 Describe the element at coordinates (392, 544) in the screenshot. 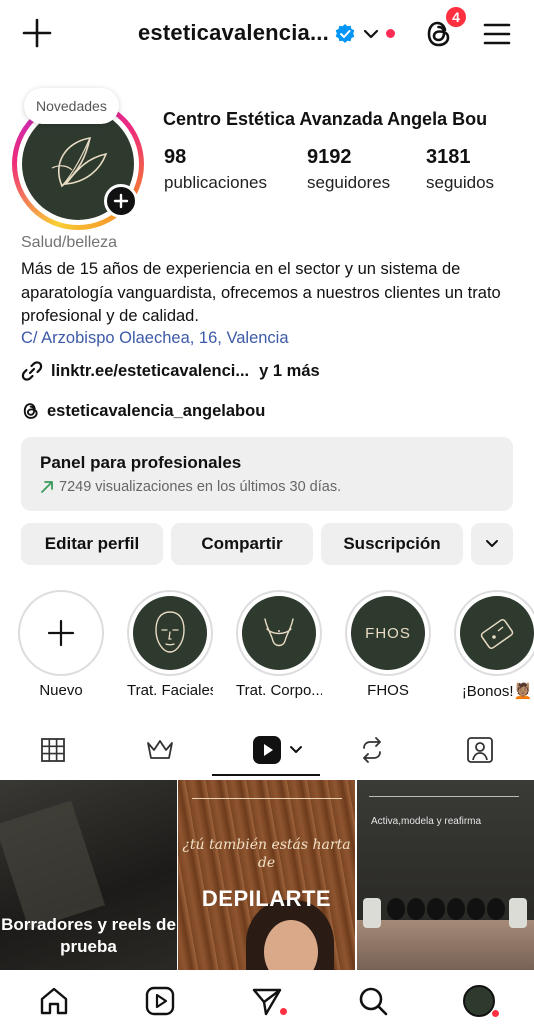

I see `subscription-button: Suscripción` at that location.